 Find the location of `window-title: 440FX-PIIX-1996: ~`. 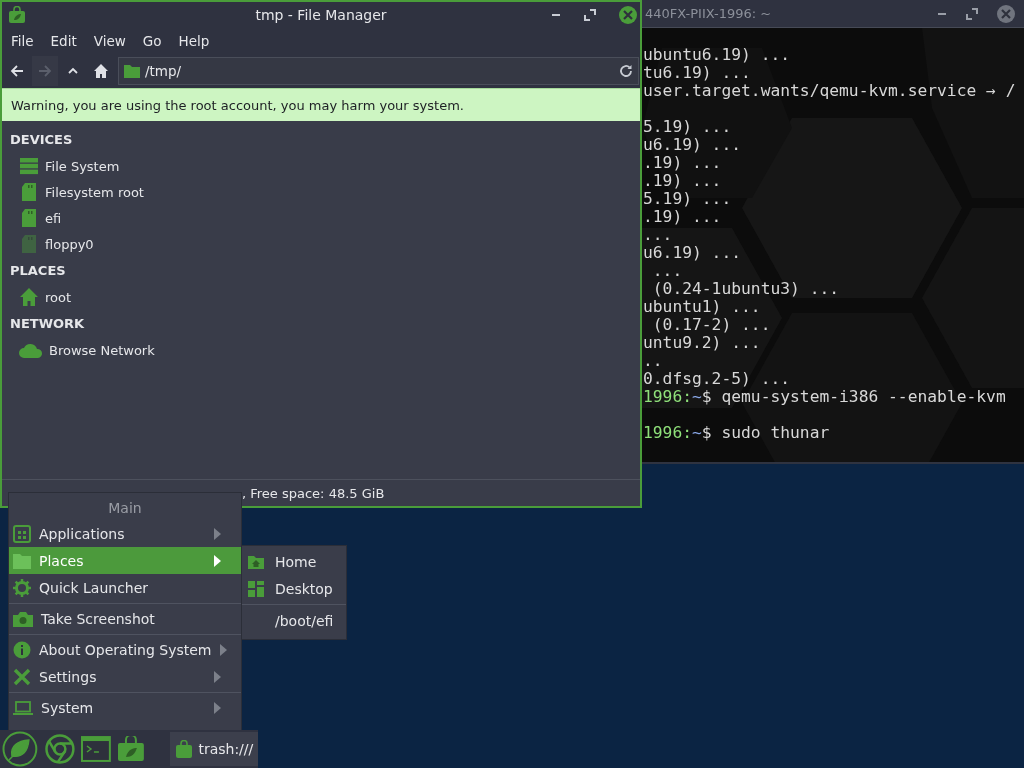

window-title: 440FX-PIIX-1996: ~ is located at coordinates (709, 13).